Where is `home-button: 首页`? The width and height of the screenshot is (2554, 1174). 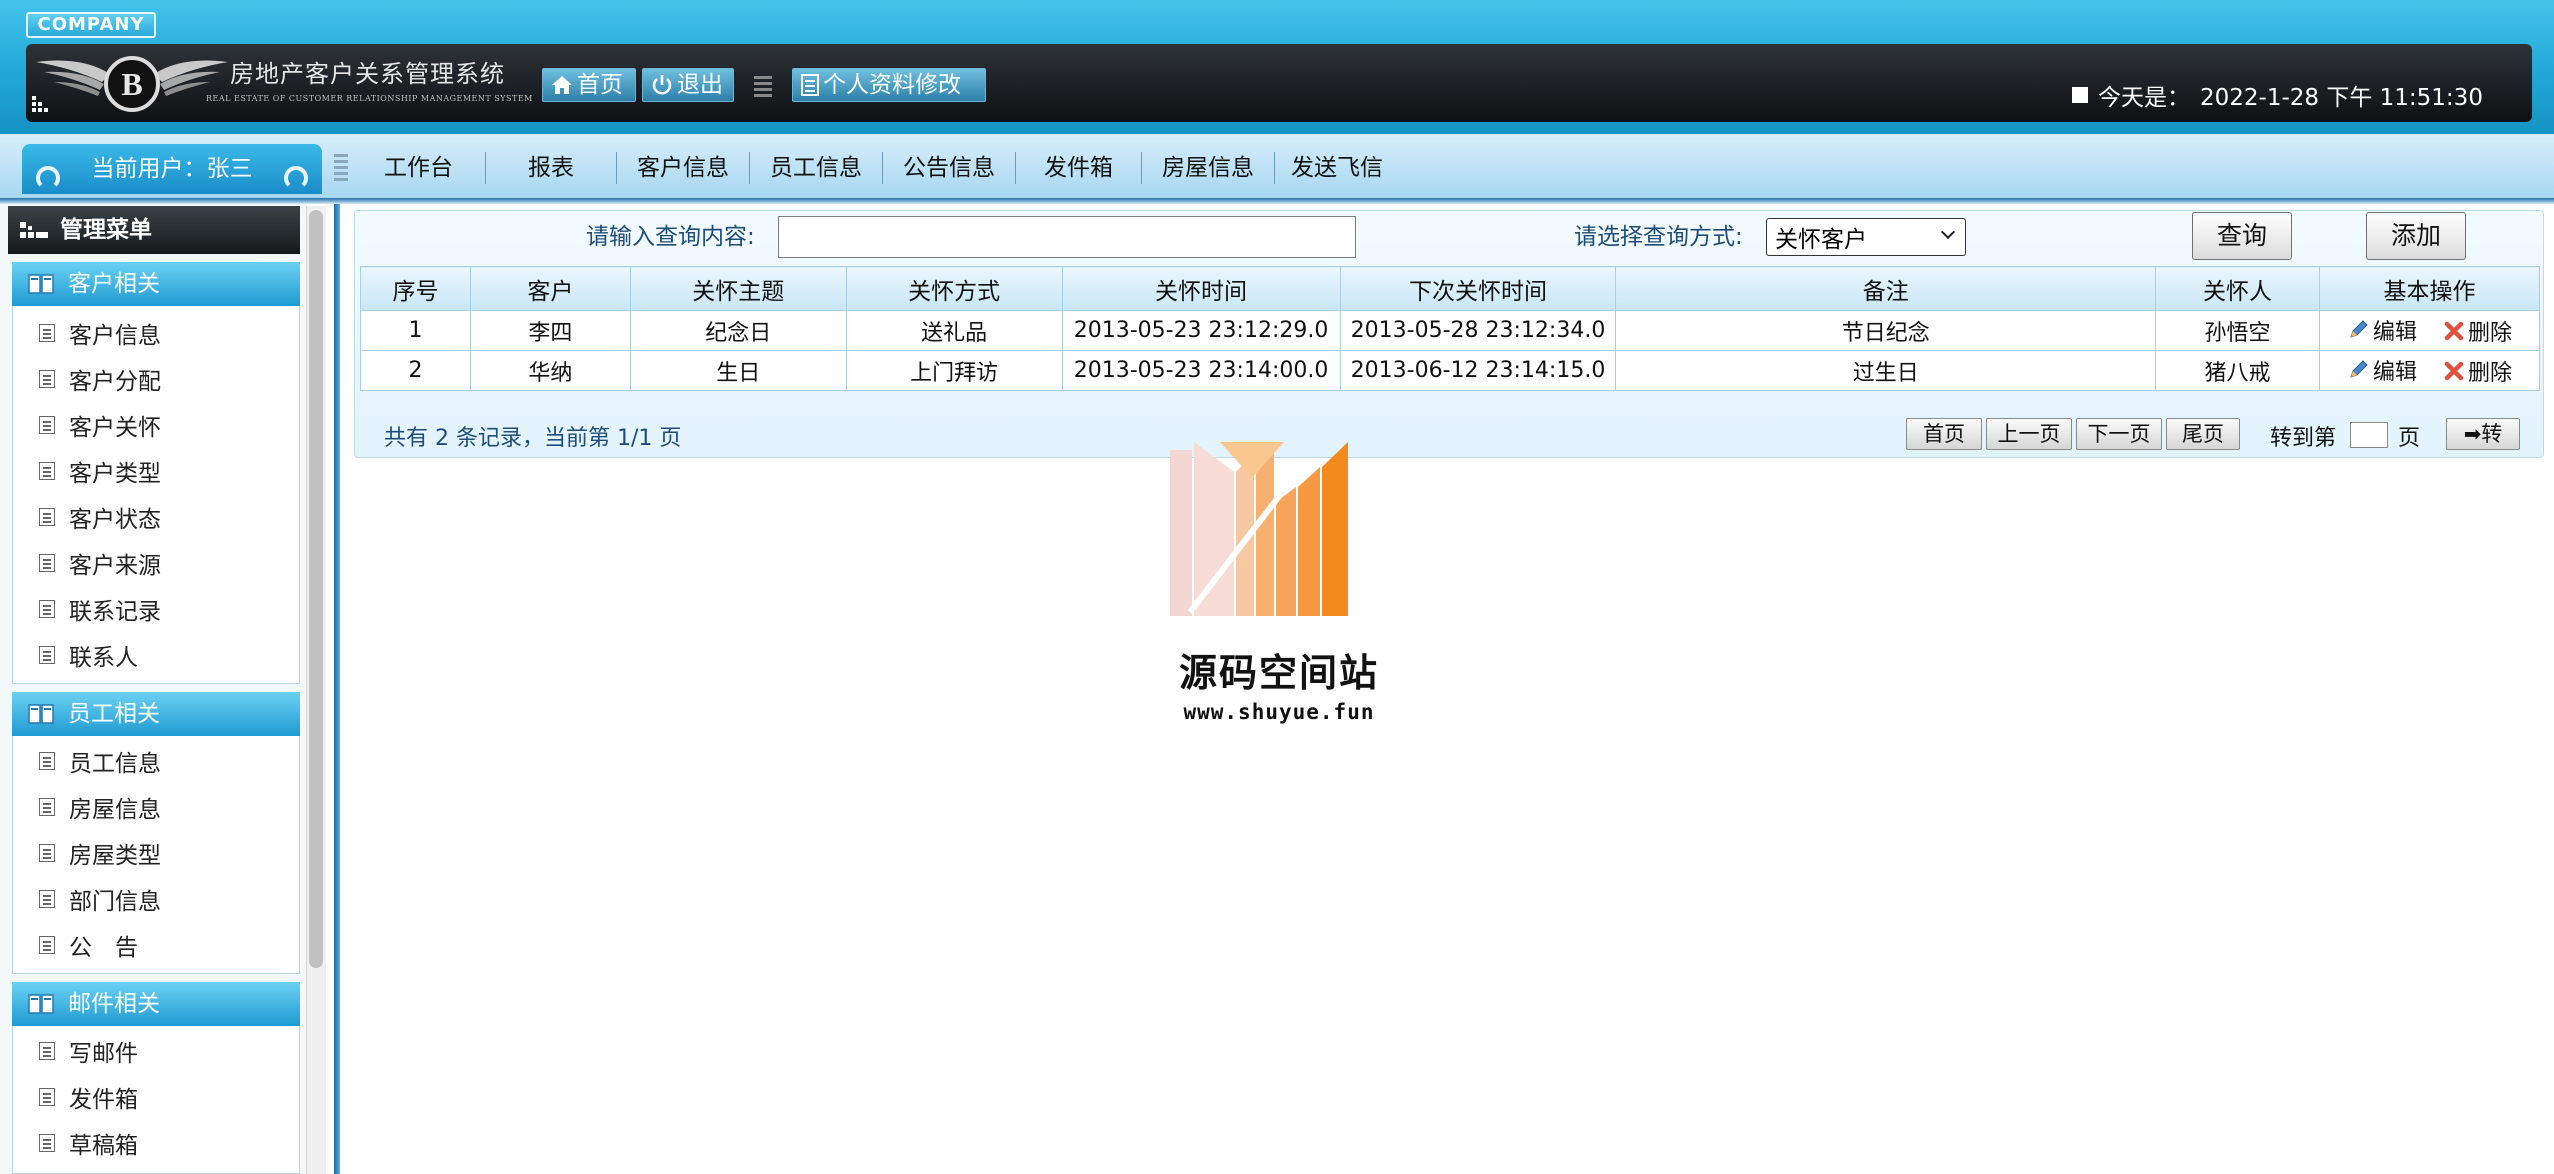
home-button: 首页 is located at coordinates (589, 85).